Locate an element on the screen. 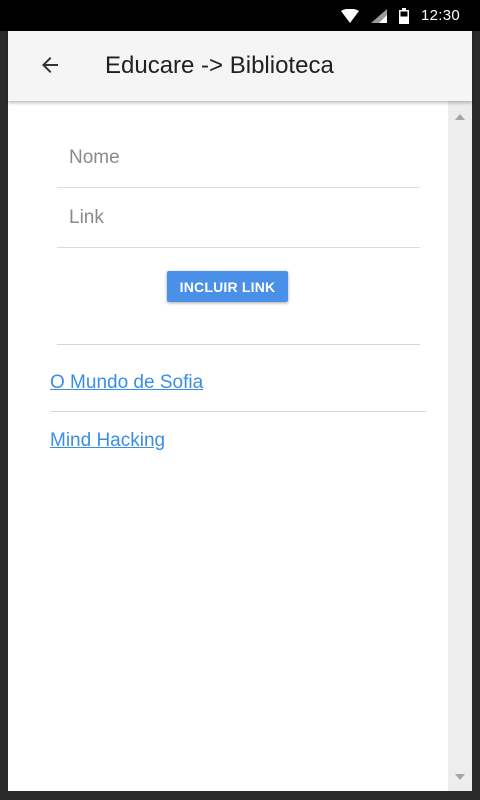 This screenshot has width=480, height=800. arrow-back-icon is located at coordinates (50, 67).